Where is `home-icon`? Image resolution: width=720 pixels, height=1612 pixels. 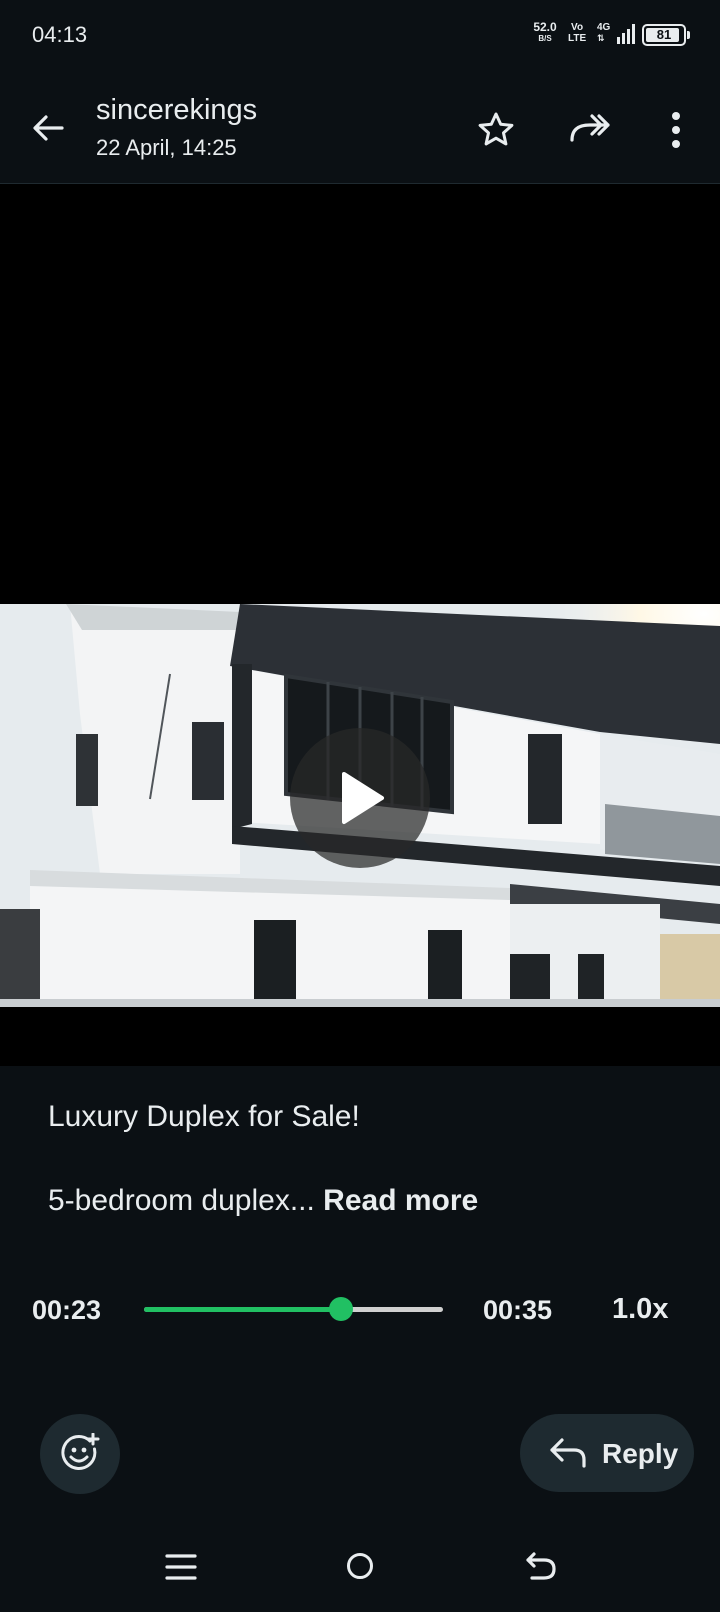 home-icon is located at coordinates (360, 1566).